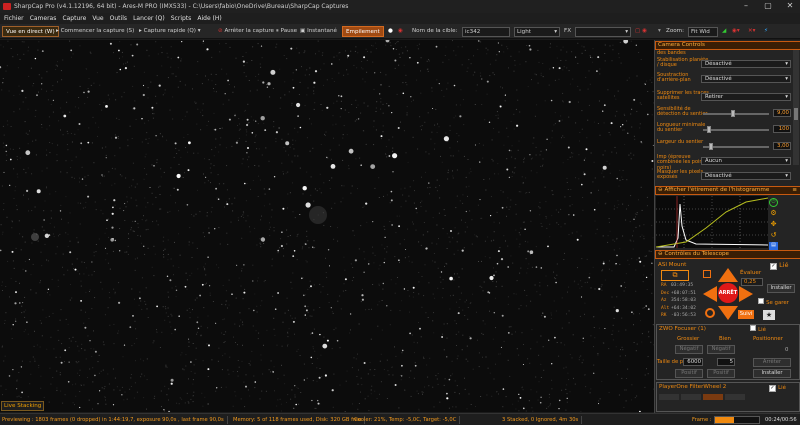 This screenshot has height=425, width=800. What do you see at coordinates (746, 294) in the screenshot?
I see `arrow-right-button` at bounding box center [746, 294].